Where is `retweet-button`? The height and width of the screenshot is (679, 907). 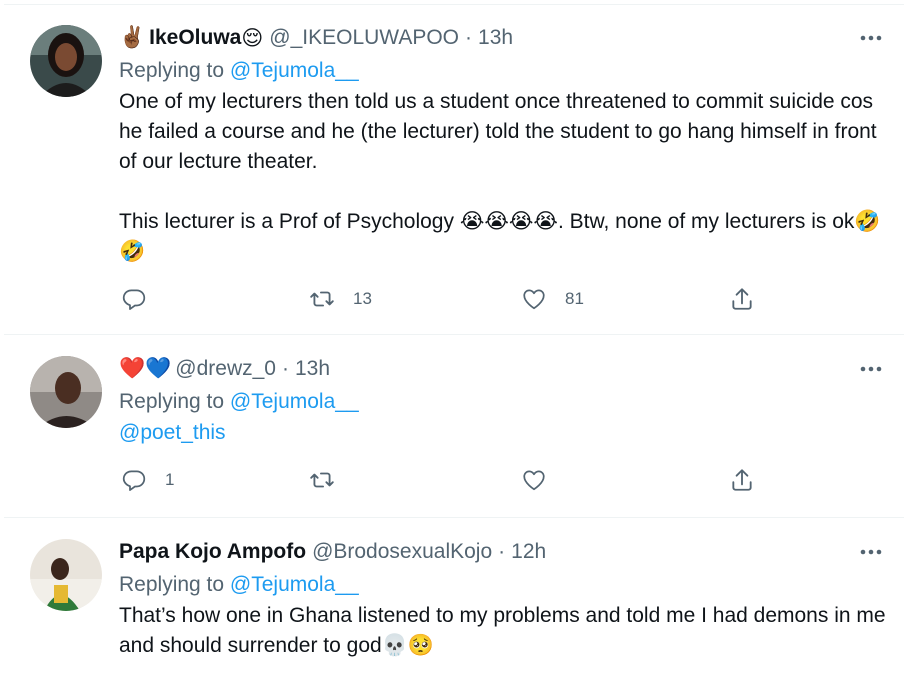
retweet-button is located at coordinates (331, 480).